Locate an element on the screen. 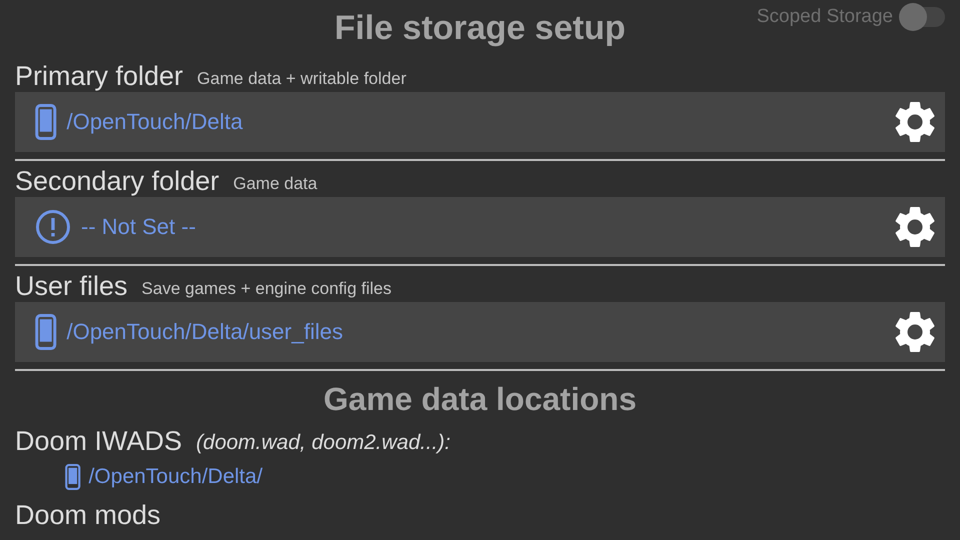 The width and height of the screenshot is (960, 540). folder-label: User files is located at coordinates (71, 286).